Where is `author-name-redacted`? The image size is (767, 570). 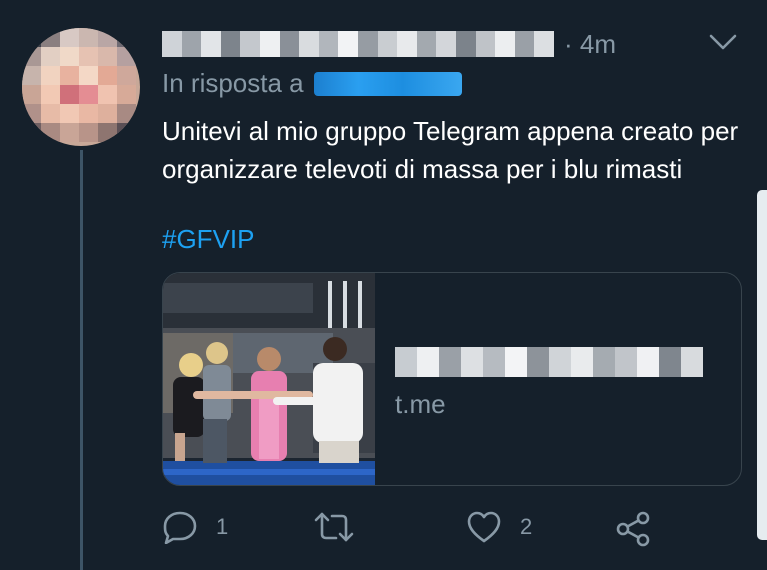 author-name-redacted is located at coordinates (358, 44).